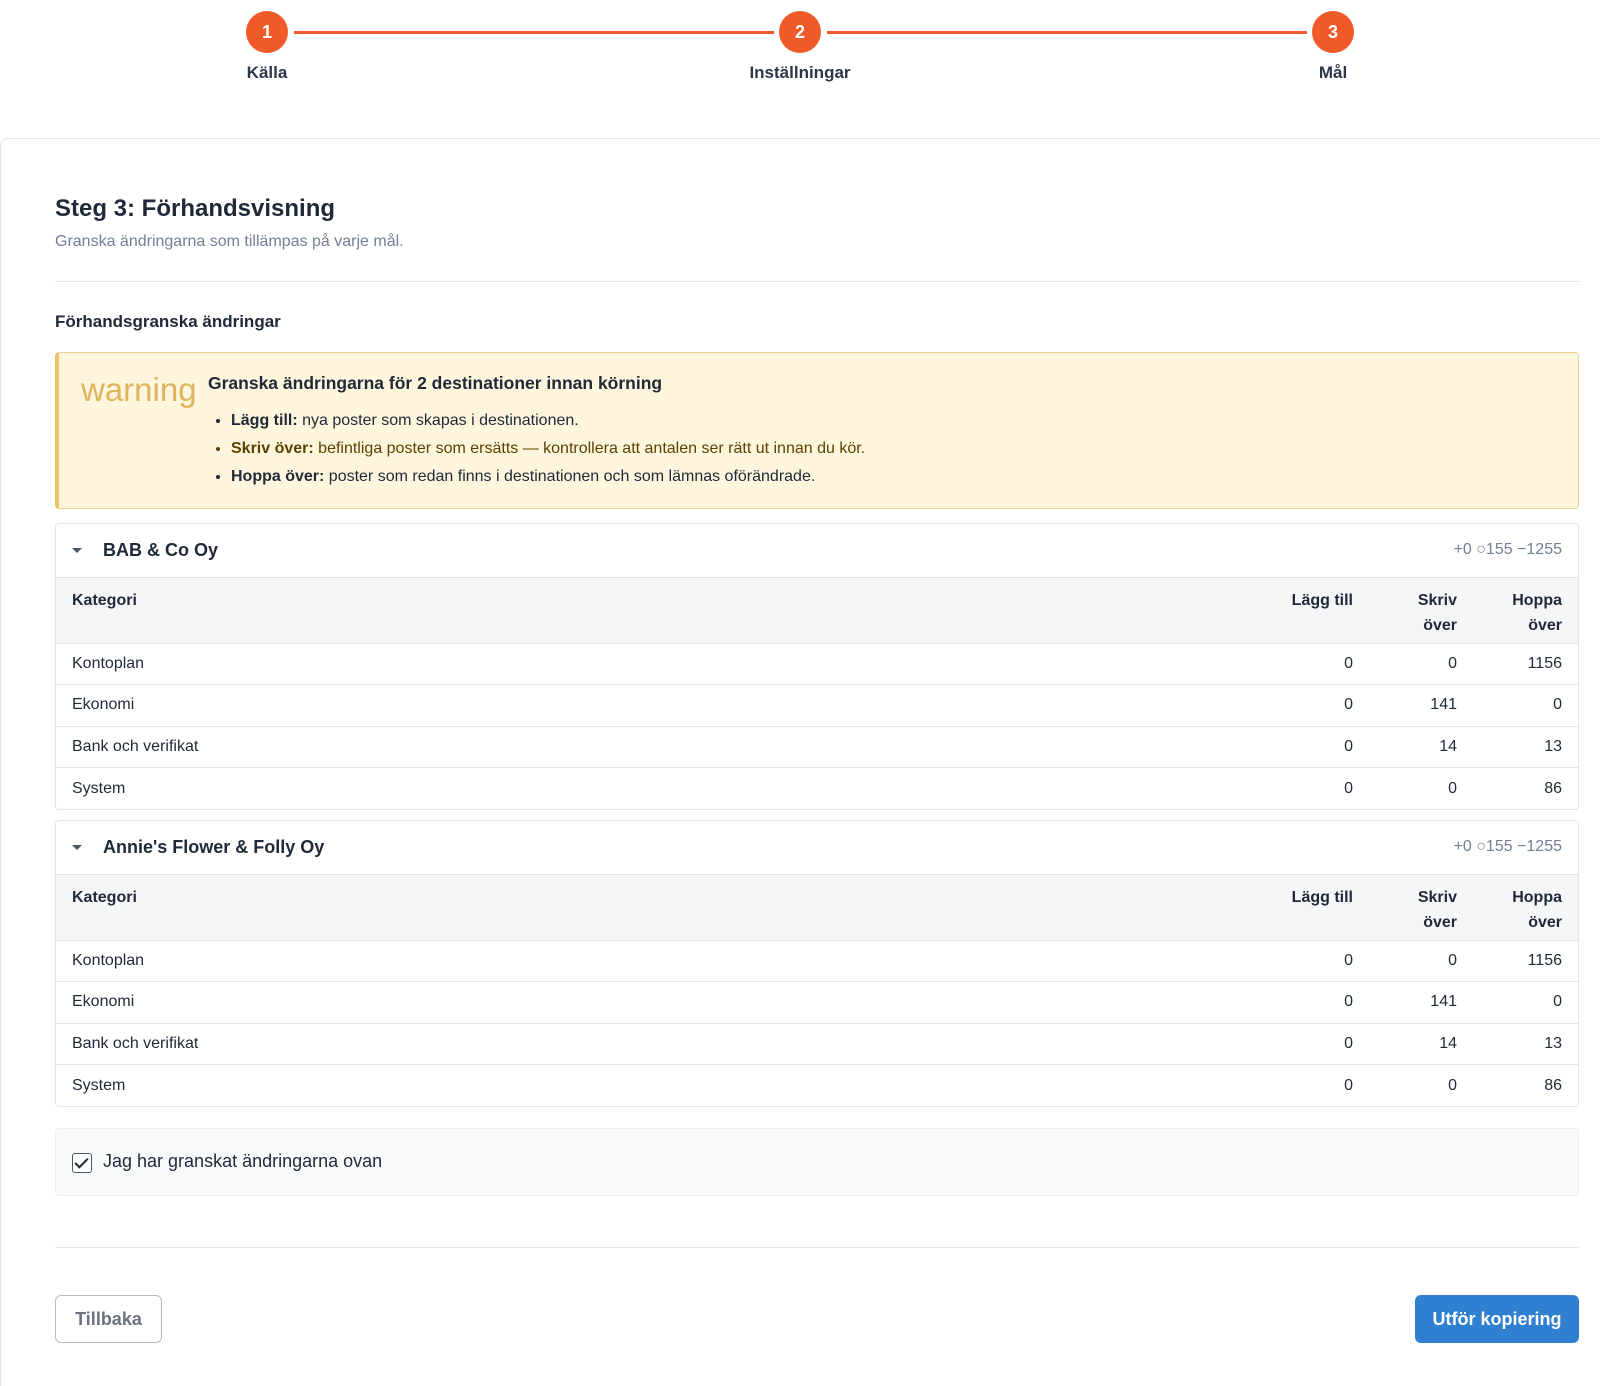 The height and width of the screenshot is (1386, 1600). Describe the element at coordinates (267, 32) in the screenshot. I see `step-number: 1` at that location.